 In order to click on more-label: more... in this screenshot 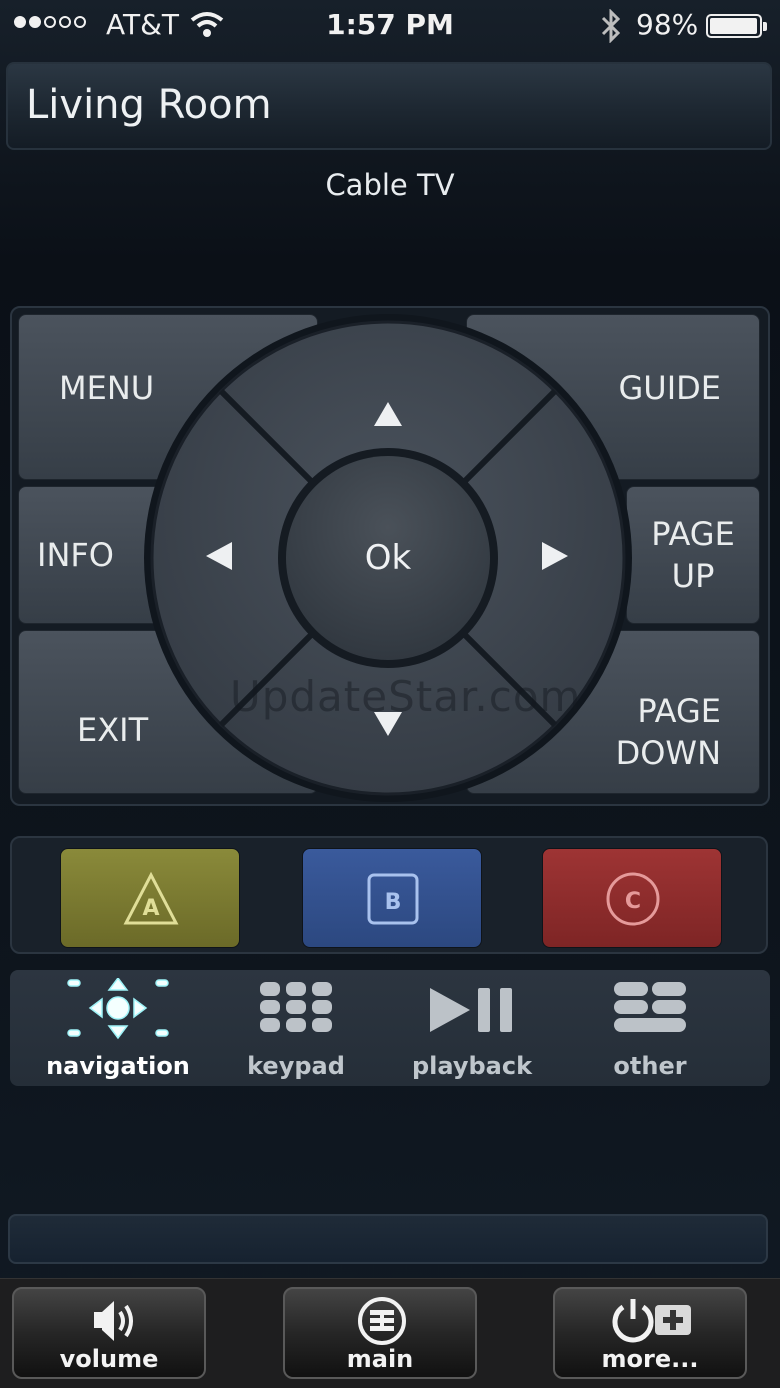, I will do `click(650, 1359)`.